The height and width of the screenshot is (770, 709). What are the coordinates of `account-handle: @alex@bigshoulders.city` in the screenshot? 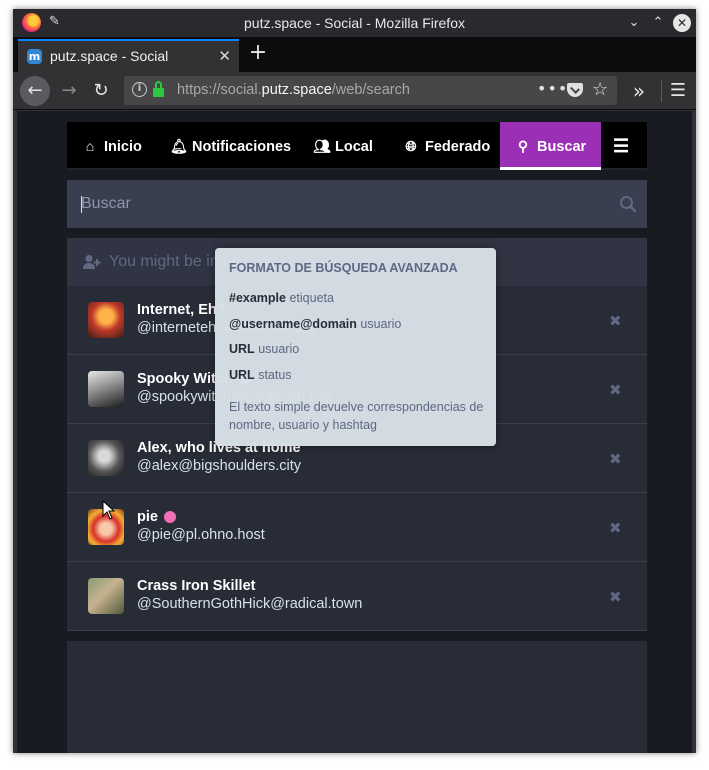 It's located at (219, 466).